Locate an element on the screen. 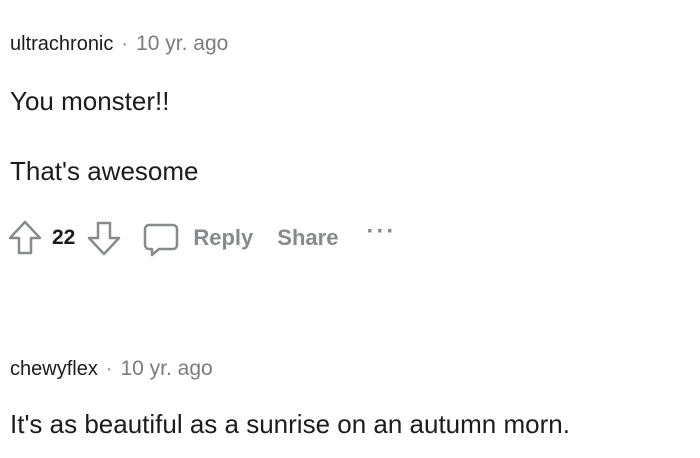 The image size is (700, 458). more-options-button: ··· is located at coordinates (381, 232).